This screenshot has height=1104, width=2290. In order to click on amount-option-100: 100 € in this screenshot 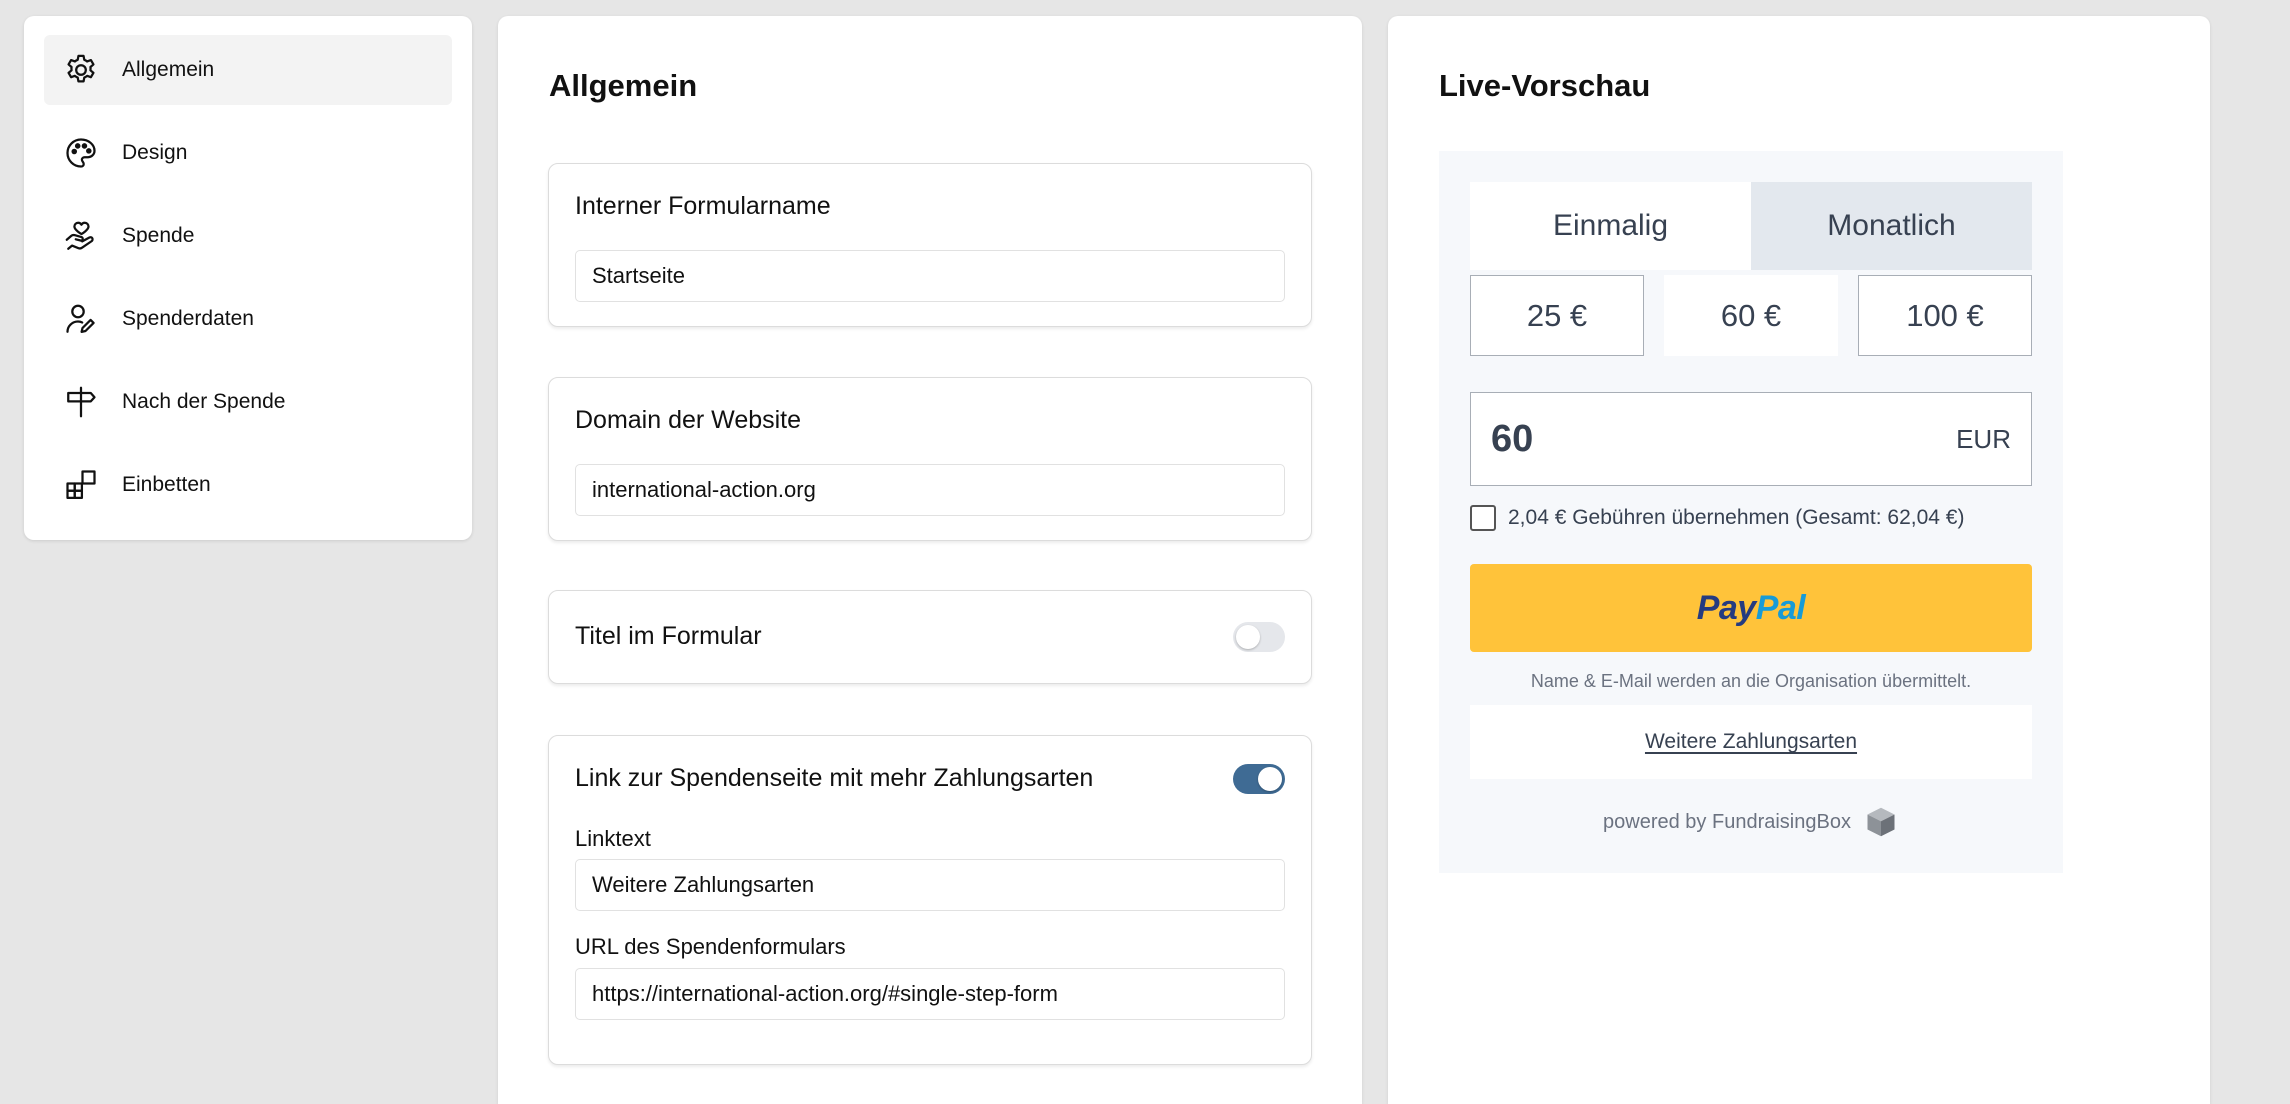, I will do `click(1945, 315)`.